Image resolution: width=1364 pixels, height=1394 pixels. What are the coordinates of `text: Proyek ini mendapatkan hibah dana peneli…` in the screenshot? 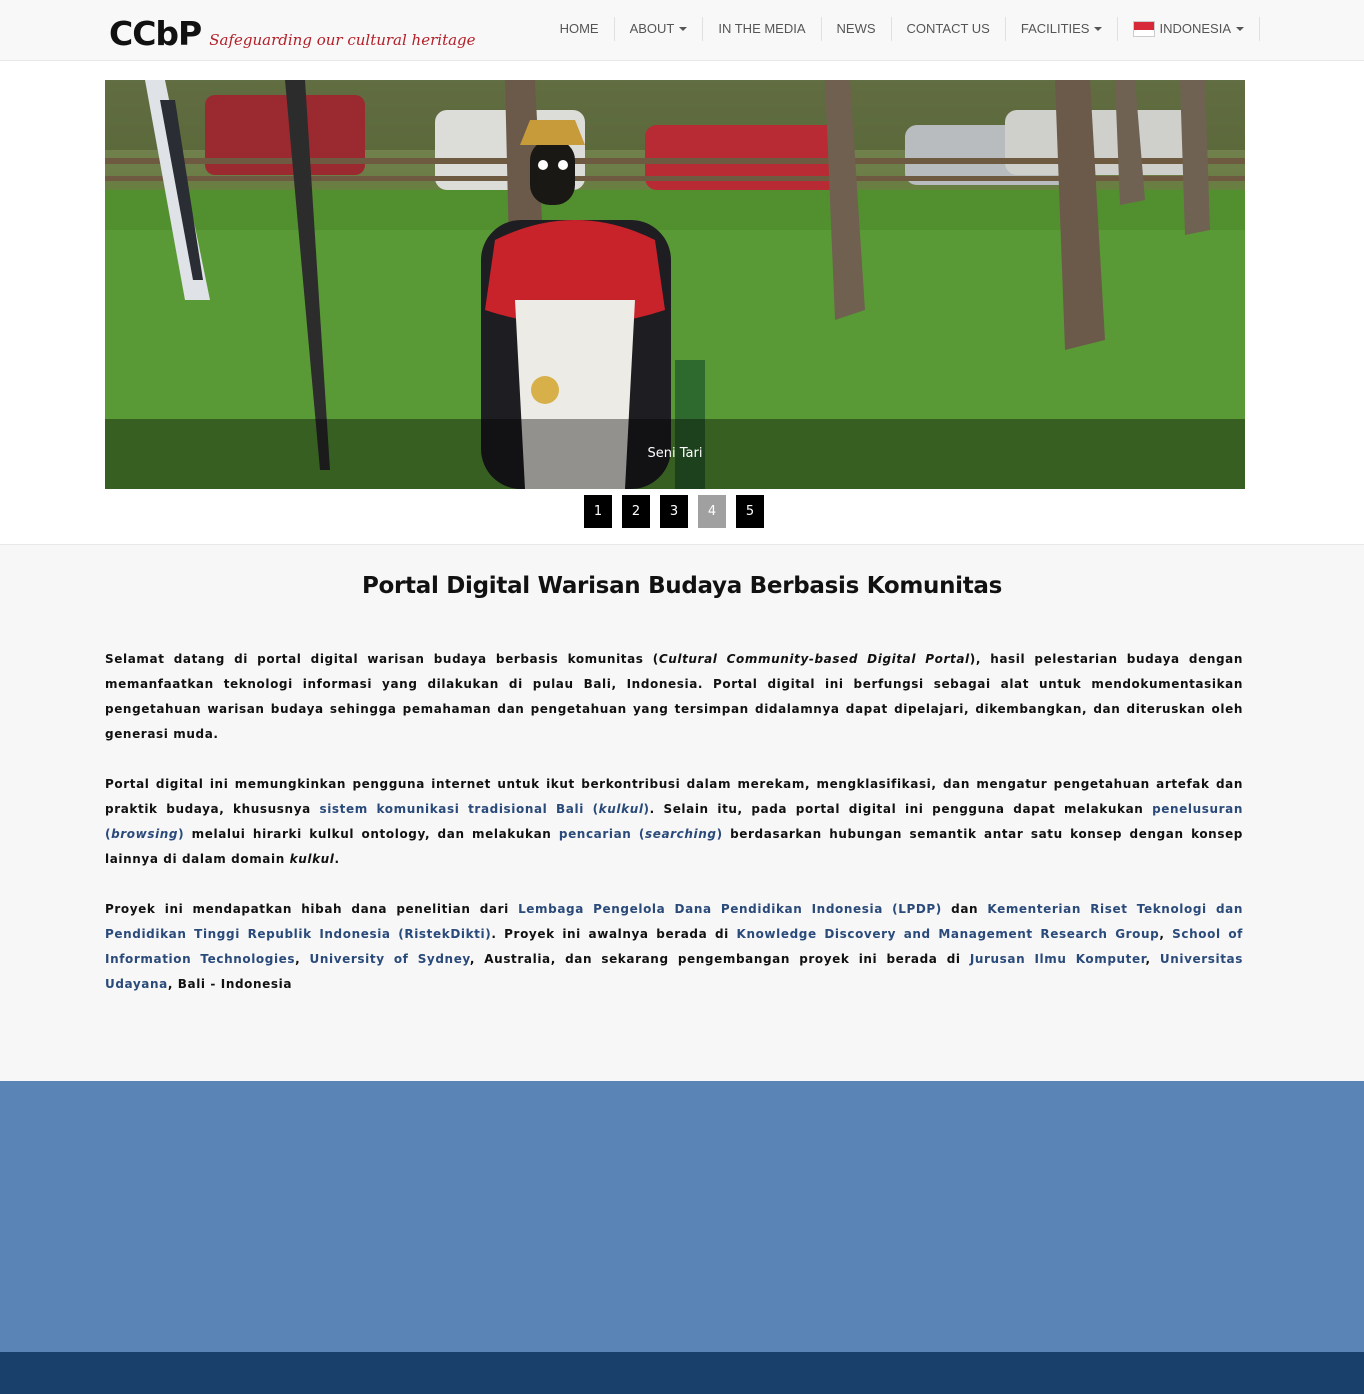 It's located at (312, 909).